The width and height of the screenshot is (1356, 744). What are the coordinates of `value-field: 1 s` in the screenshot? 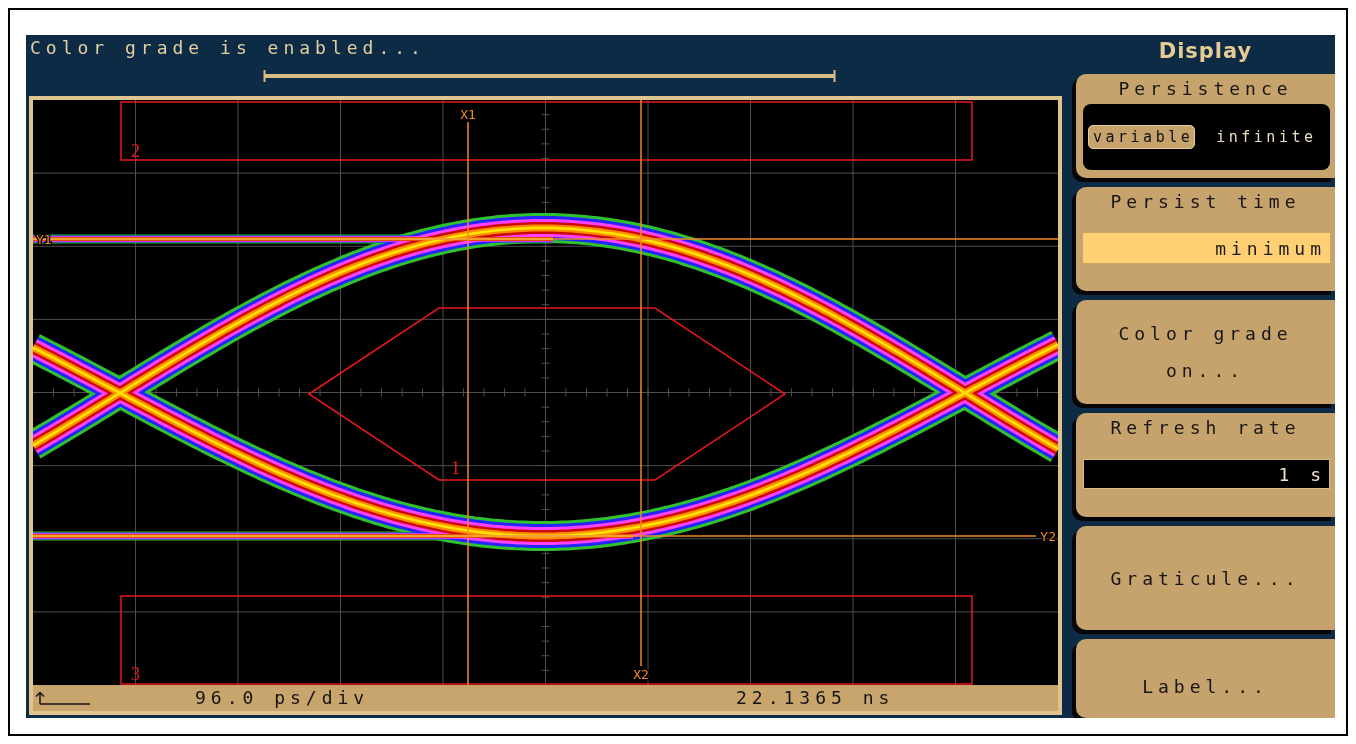 It's located at (1206, 474).